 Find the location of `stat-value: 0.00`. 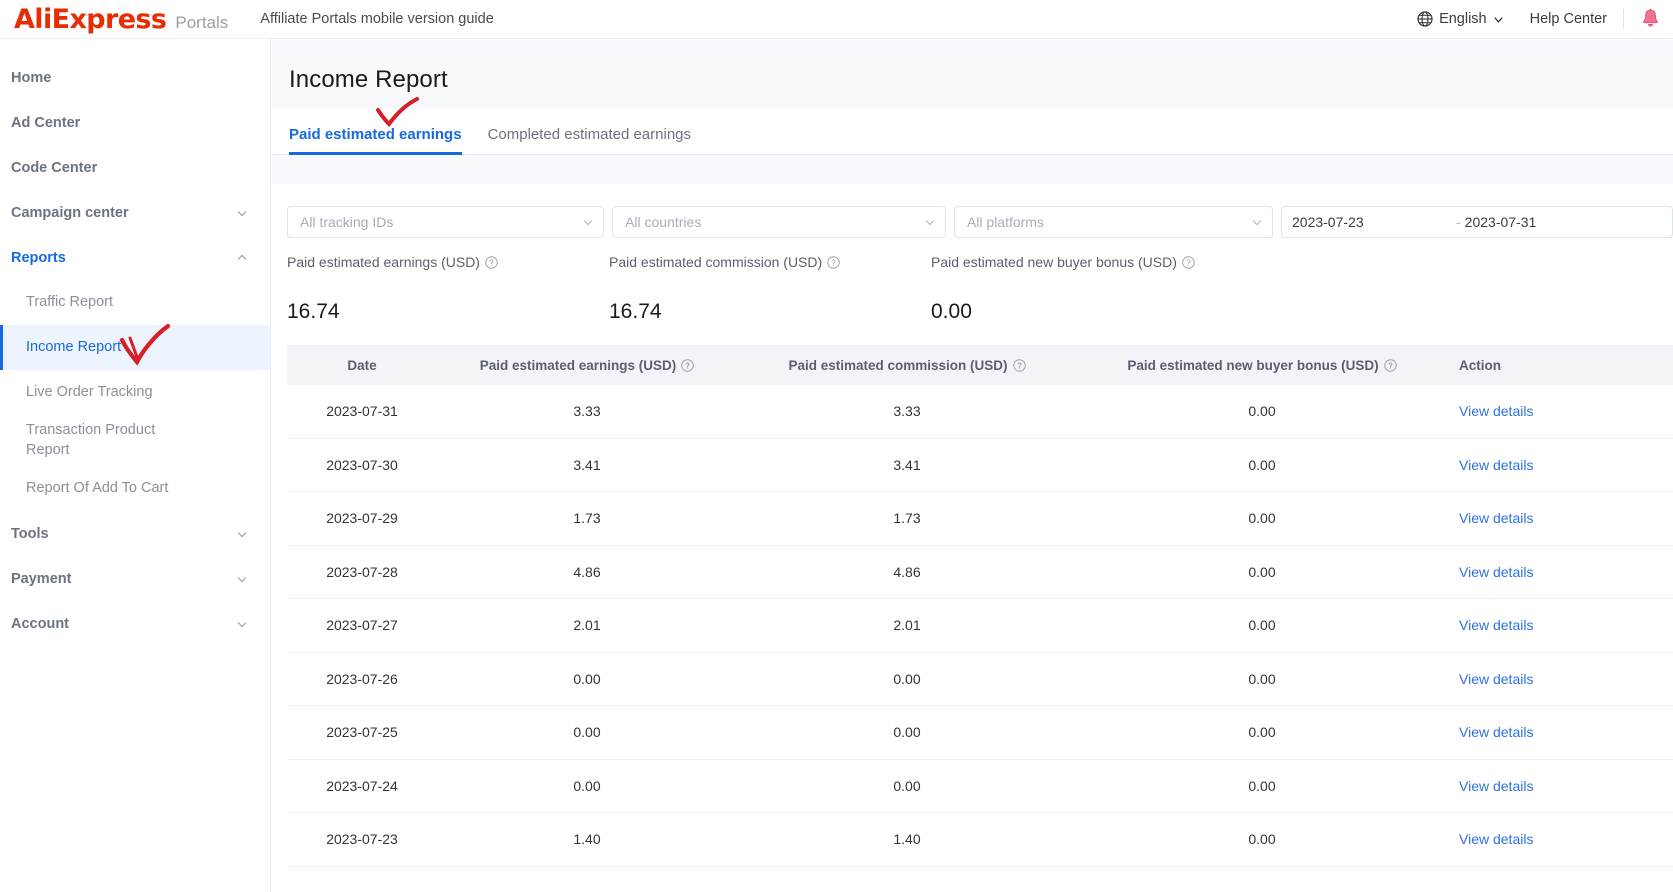

stat-value: 0.00 is located at coordinates (951, 311).